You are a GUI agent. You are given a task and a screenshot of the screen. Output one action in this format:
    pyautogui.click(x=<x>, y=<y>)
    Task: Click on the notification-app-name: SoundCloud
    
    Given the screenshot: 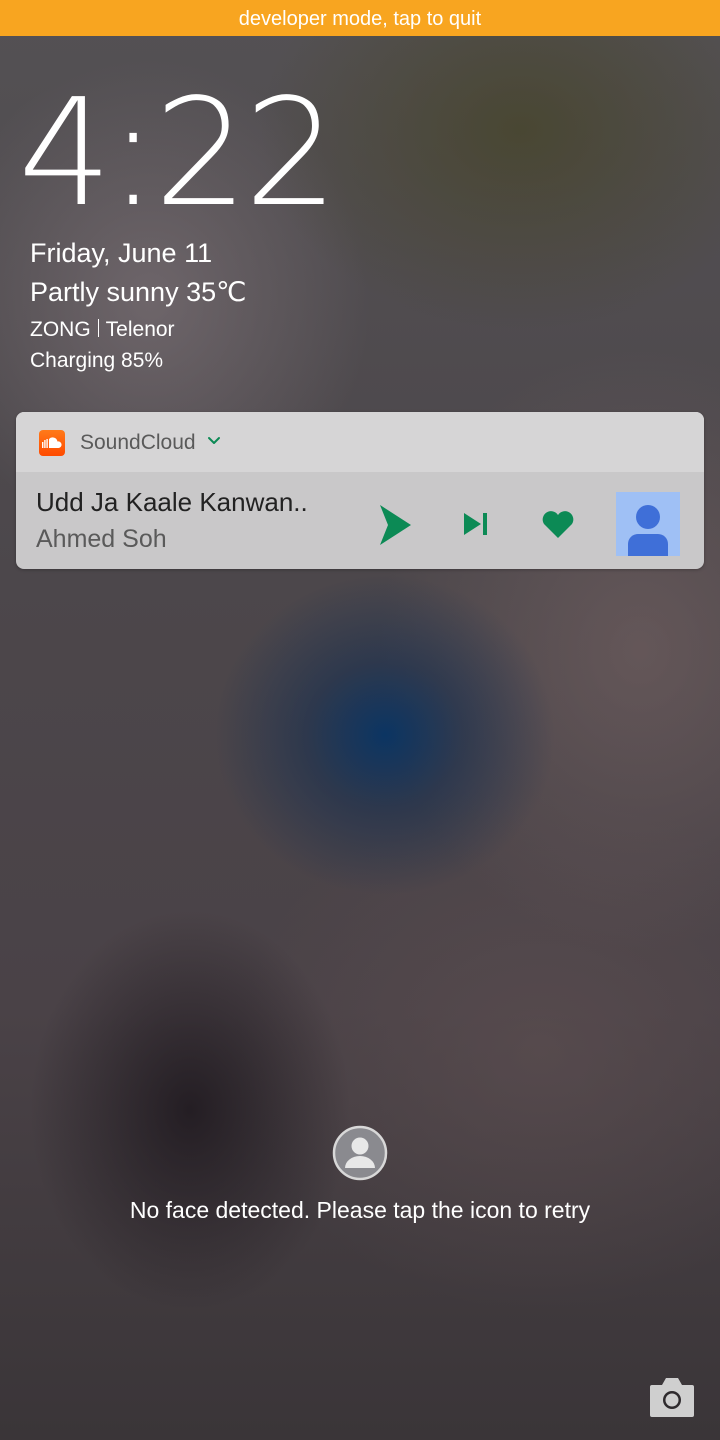 What is the action you would take?
    pyautogui.click(x=138, y=442)
    